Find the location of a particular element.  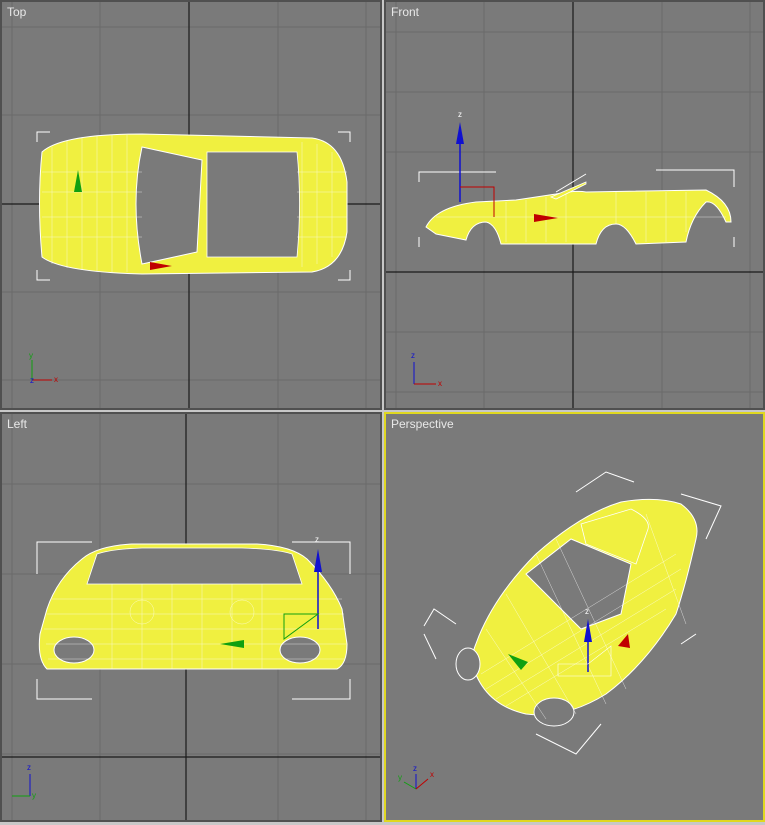

car-model-perspective: z is located at coordinates (572, 613).